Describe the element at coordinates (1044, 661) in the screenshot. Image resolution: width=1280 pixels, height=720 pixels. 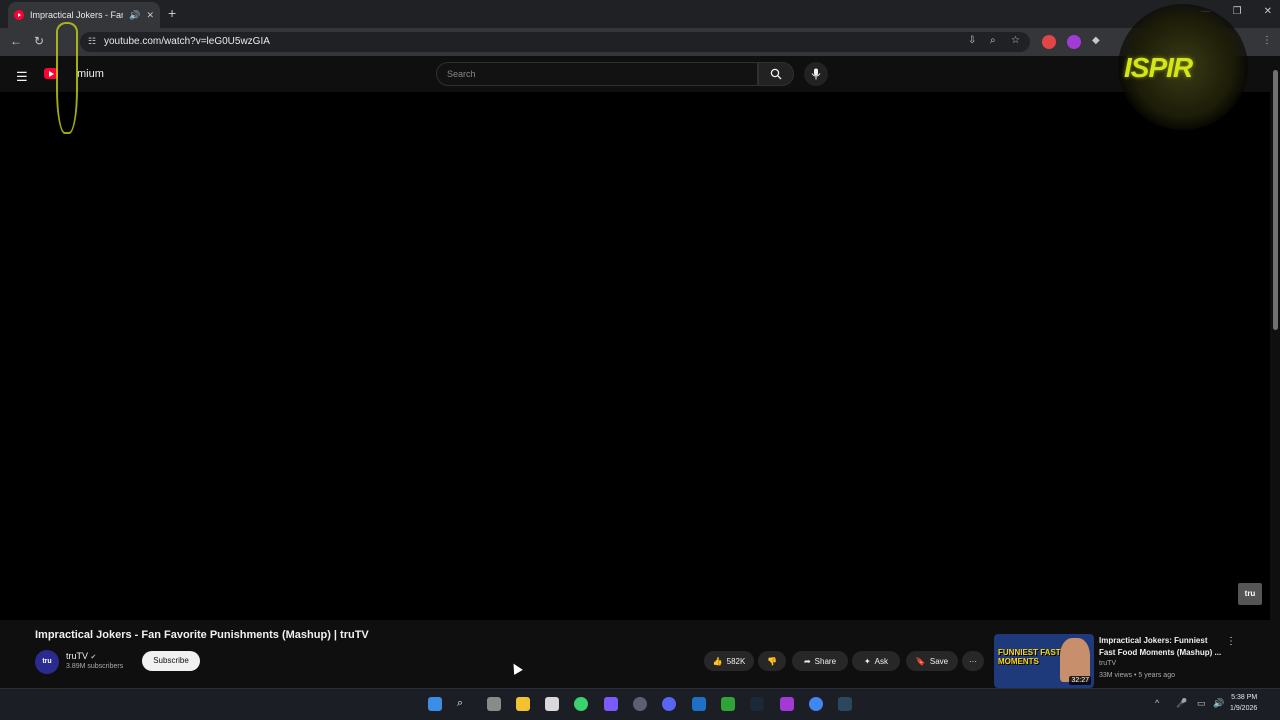
I see `suggested-video-thumbnail: FUNNIEST FAST FOOD MOMENTS 32:27` at that location.